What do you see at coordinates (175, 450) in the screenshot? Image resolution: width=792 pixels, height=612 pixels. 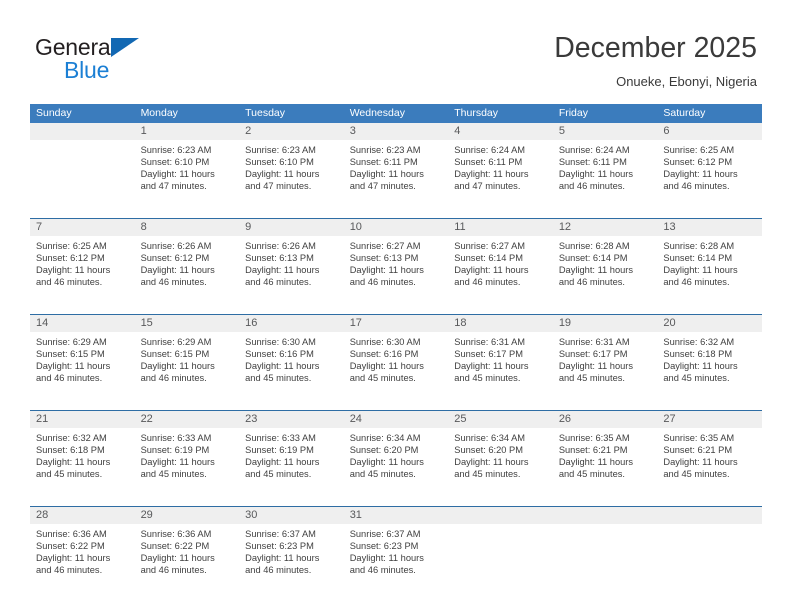 I see `day-22-sunset: Sunset: 6:19 PM` at bounding box center [175, 450].